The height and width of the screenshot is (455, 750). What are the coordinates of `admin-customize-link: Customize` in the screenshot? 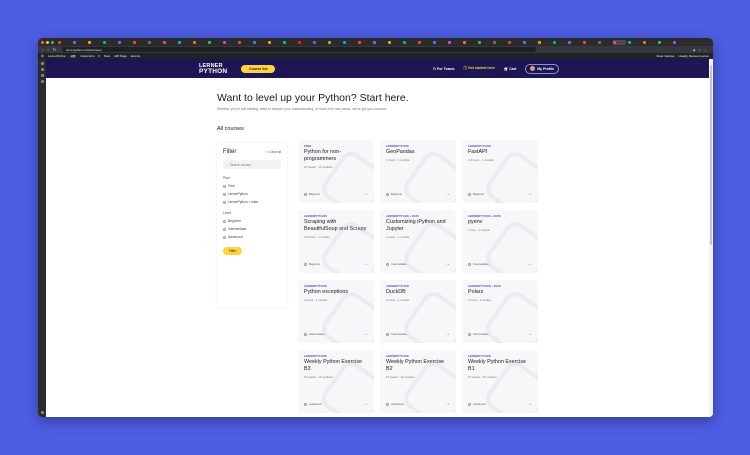 It's located at (87, 56).